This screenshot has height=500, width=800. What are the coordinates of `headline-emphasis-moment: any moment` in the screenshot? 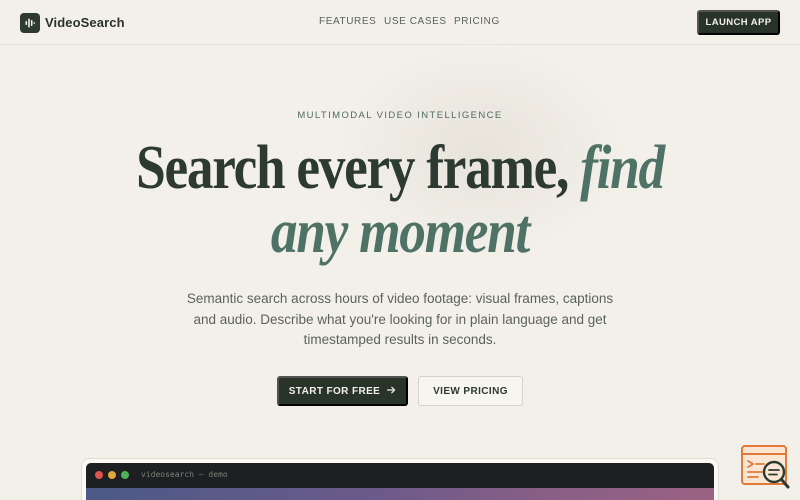 It's located at (400, 232).